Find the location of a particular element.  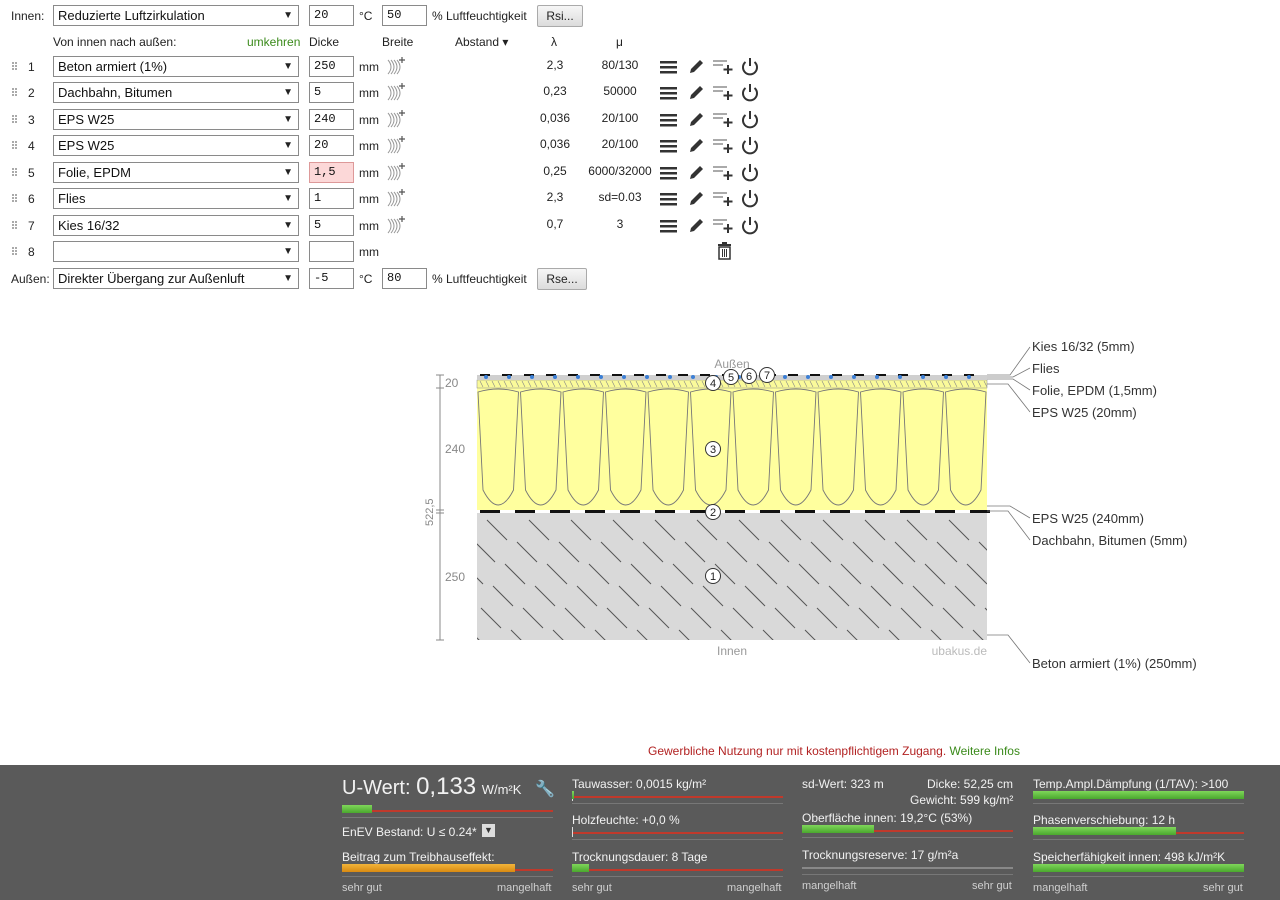

wood-moisture-label: Holzfeuchte: +0,0 % is located at coordinates (626, 820).